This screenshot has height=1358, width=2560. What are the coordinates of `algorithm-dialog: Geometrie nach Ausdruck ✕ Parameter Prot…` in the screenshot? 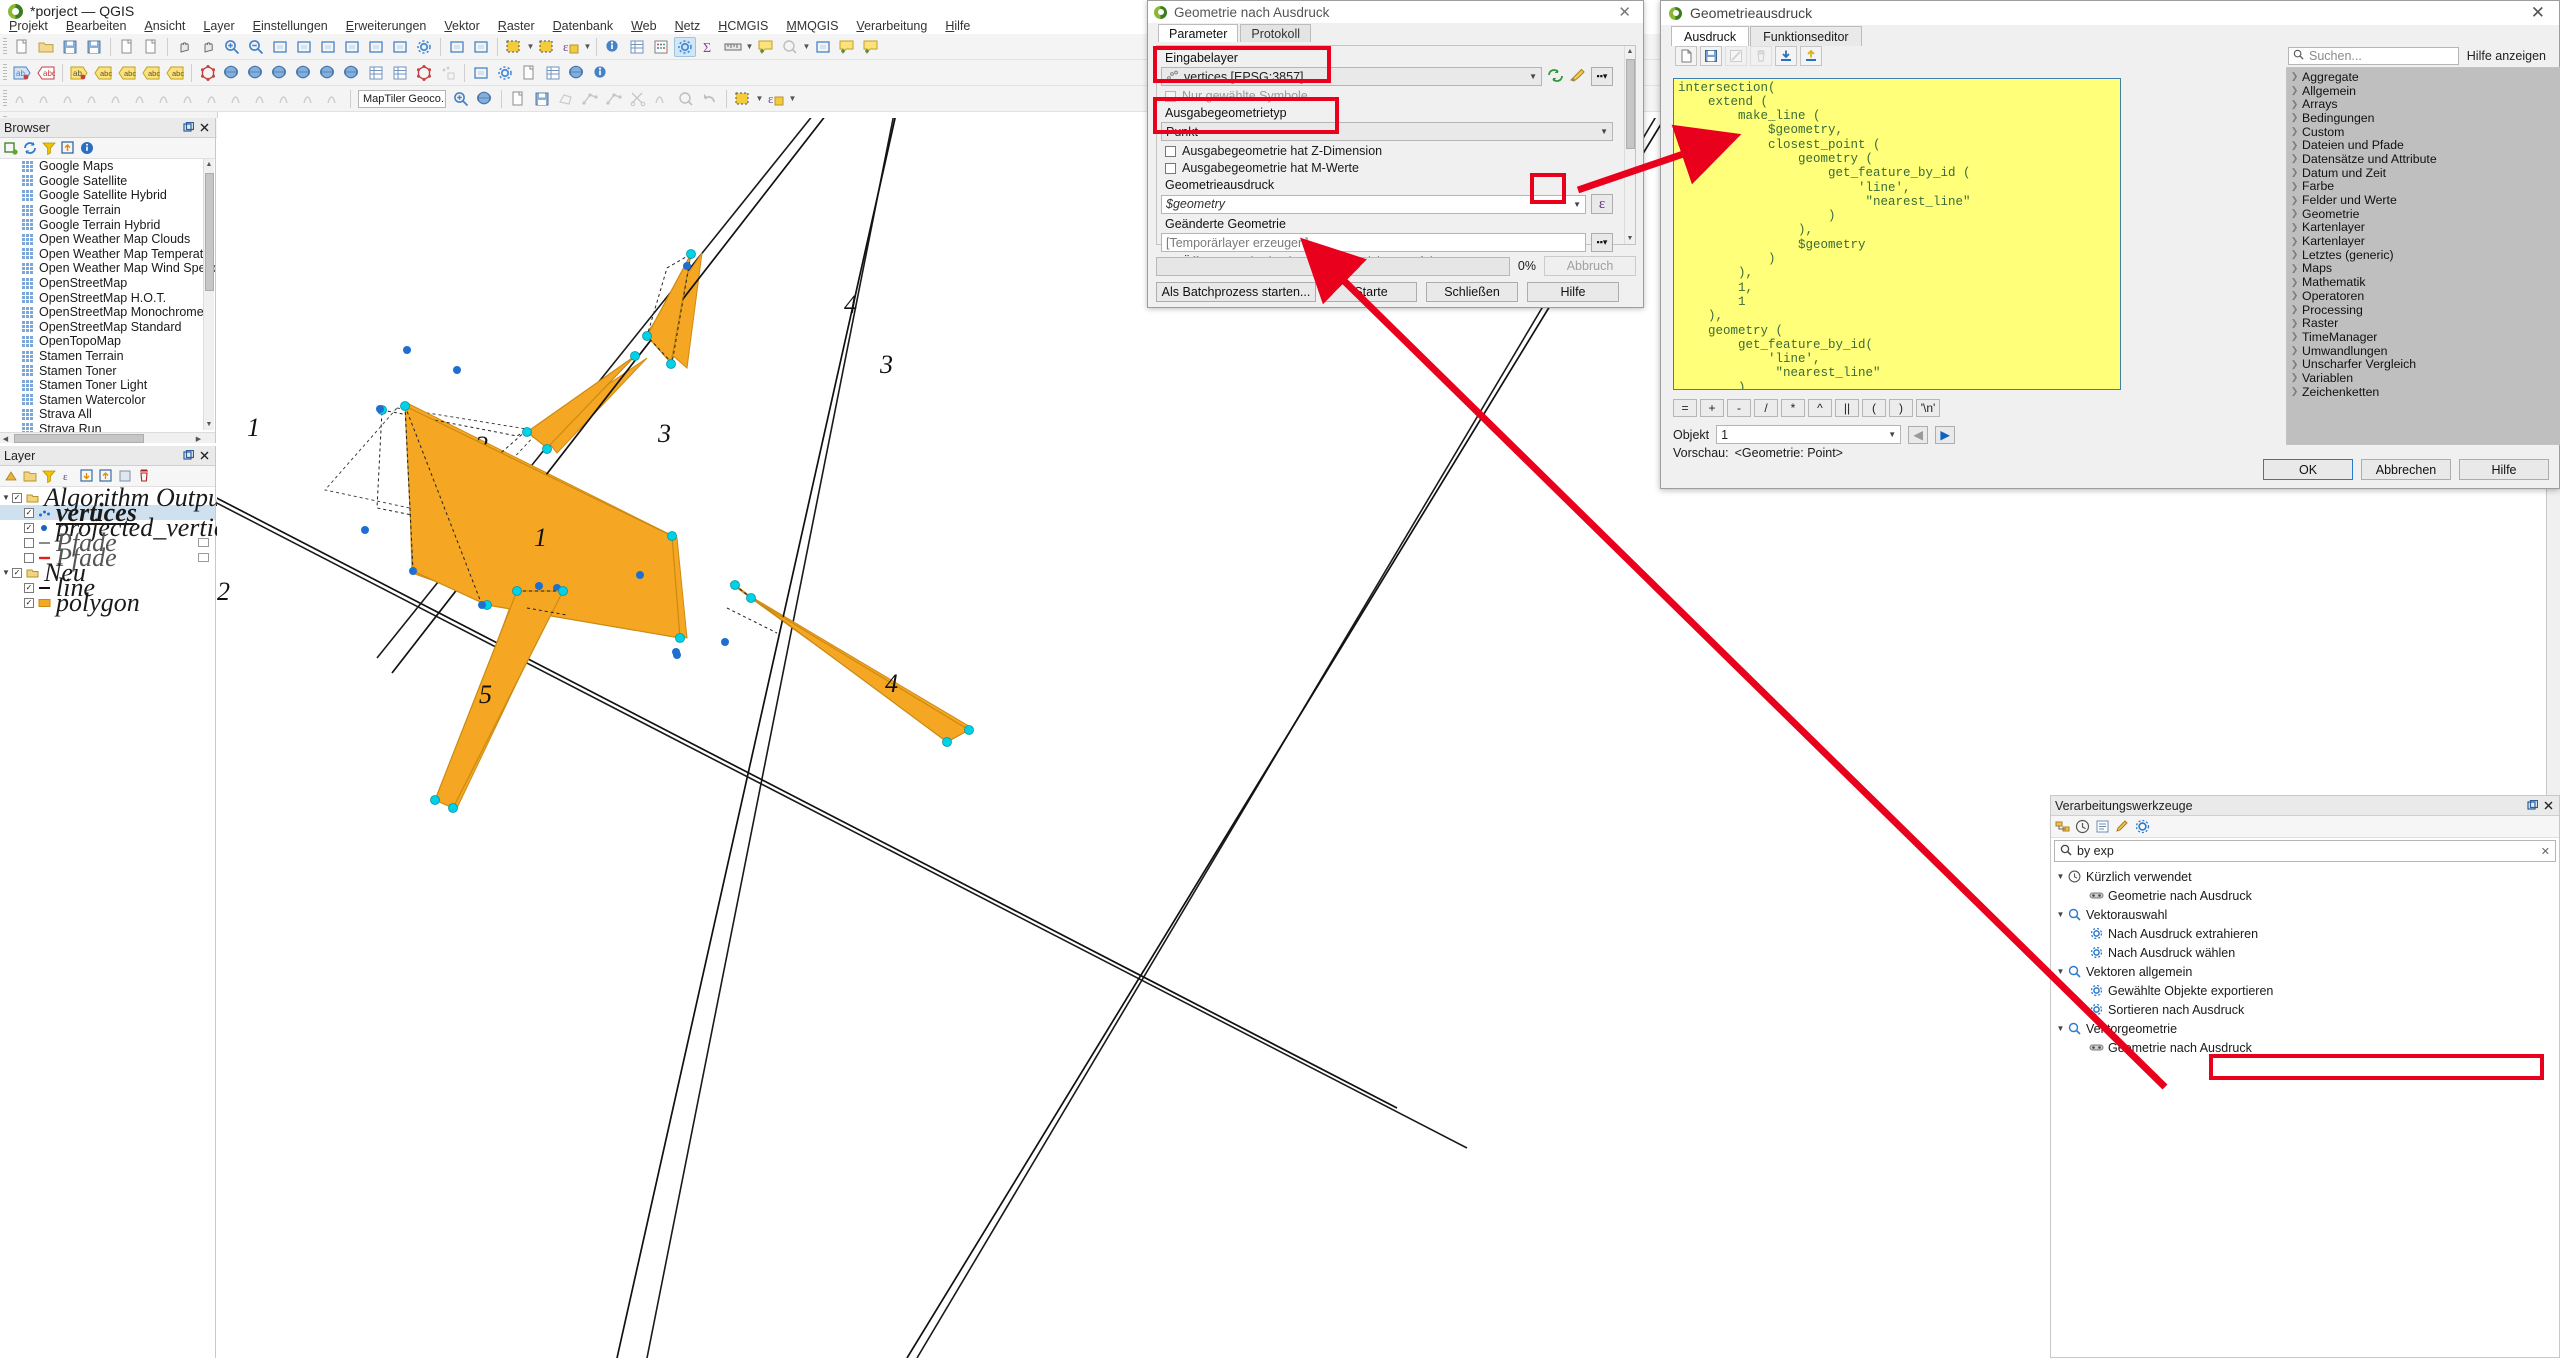 It's located at (1395, 154).